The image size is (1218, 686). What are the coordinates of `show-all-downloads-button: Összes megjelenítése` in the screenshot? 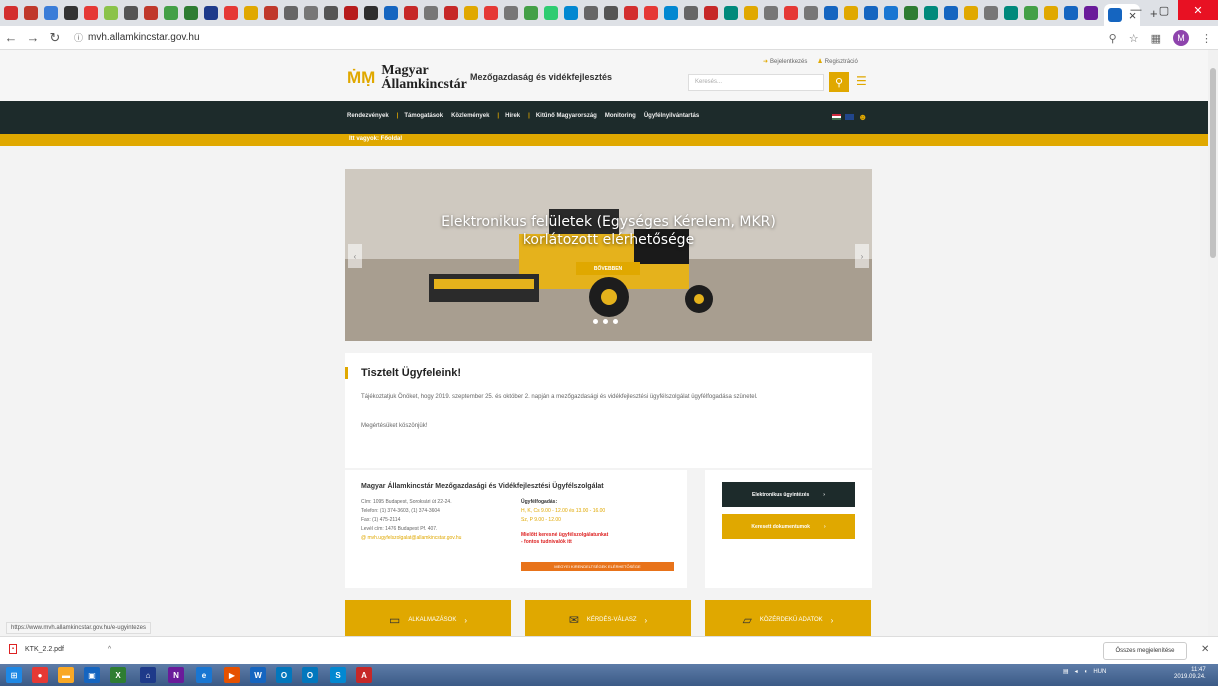 It's located at (1145, 651).